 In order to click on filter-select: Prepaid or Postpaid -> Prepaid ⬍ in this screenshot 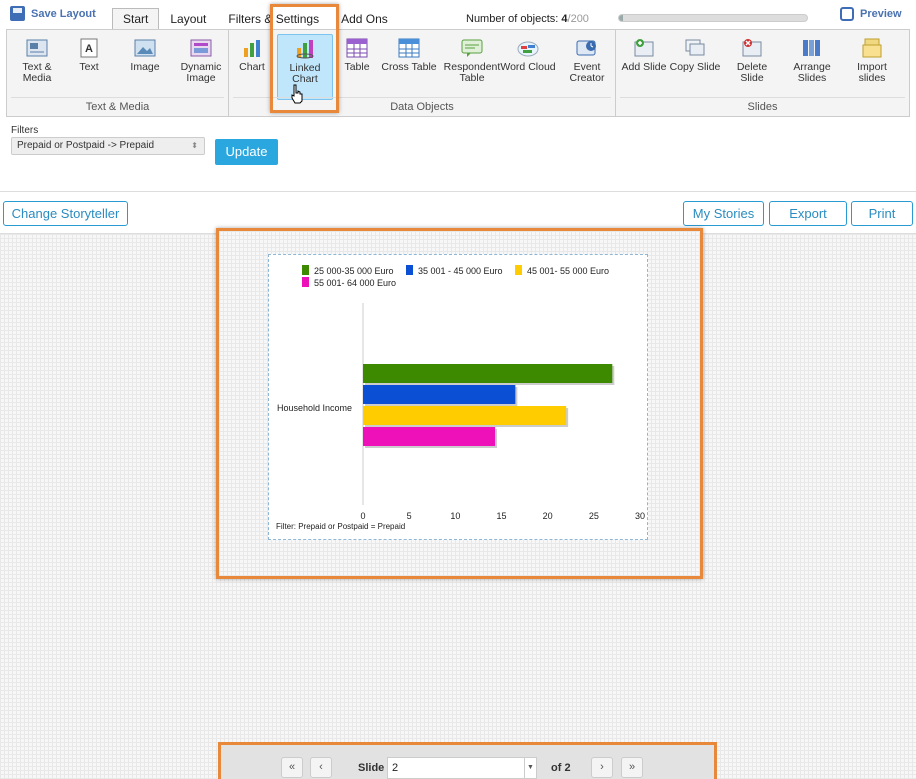, I will do `click(108, 146)`.